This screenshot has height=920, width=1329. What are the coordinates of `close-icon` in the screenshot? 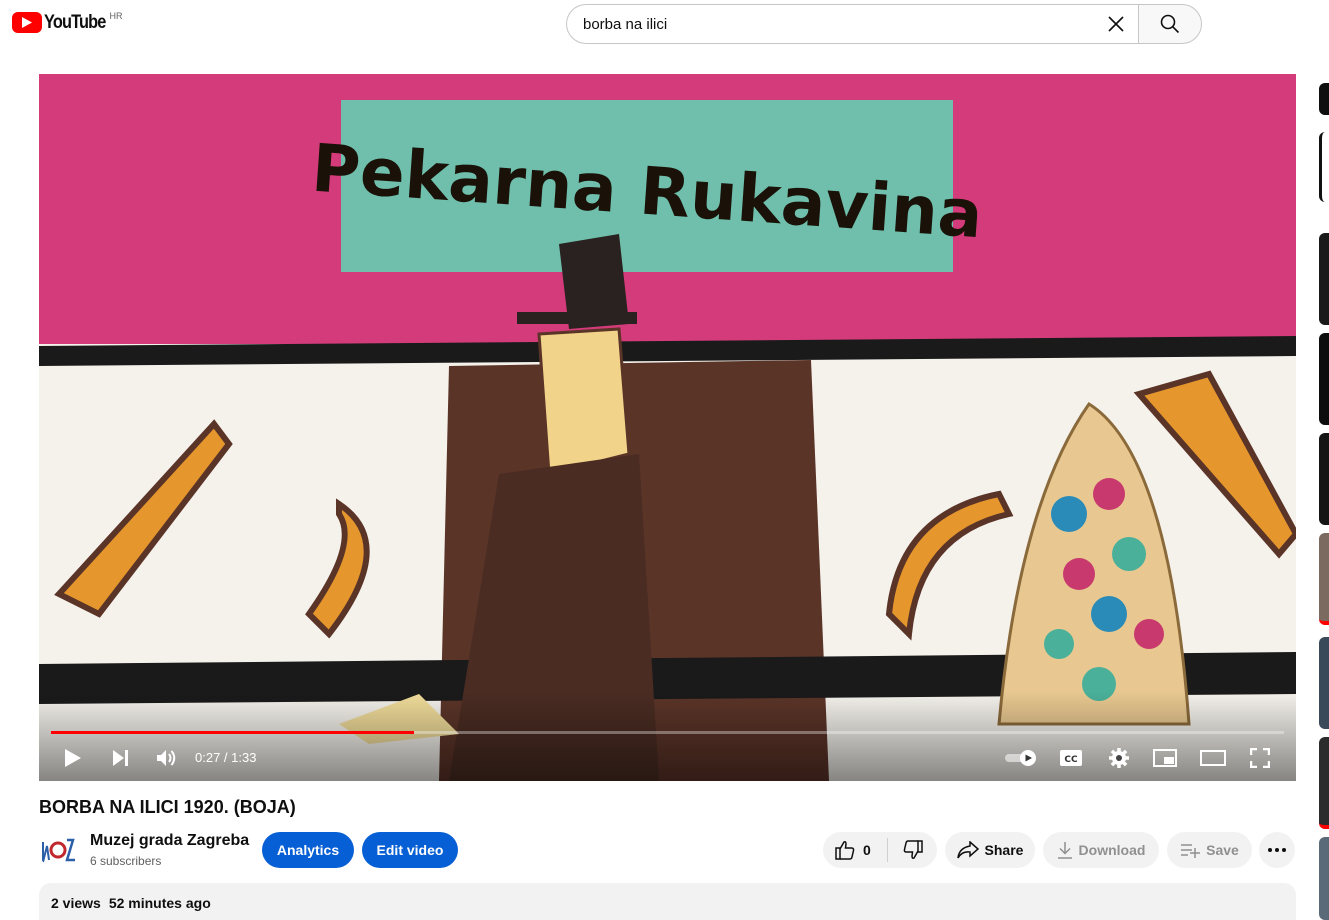 It's located at (1116, 24).